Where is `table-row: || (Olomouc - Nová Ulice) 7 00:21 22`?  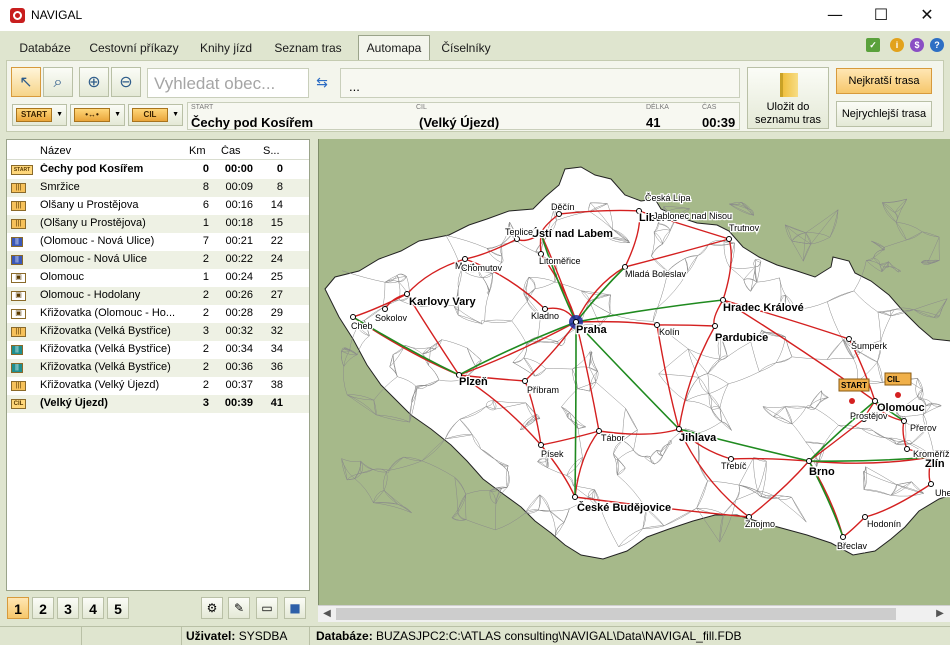
table-row: || (Olomouc - Nová Ulice) 7 00:21 22 is located at coordinates (158, 242).